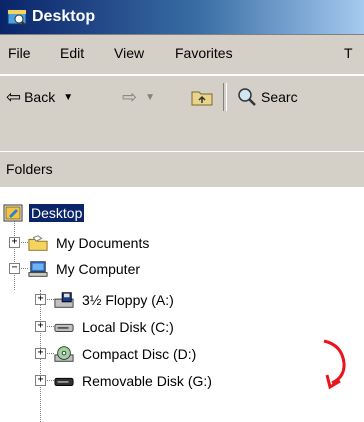  Describe the element at coordinates (139, 354) in the screenshot. I see `tree-label-compact-disc: Compact Disc (D:)` at that location.